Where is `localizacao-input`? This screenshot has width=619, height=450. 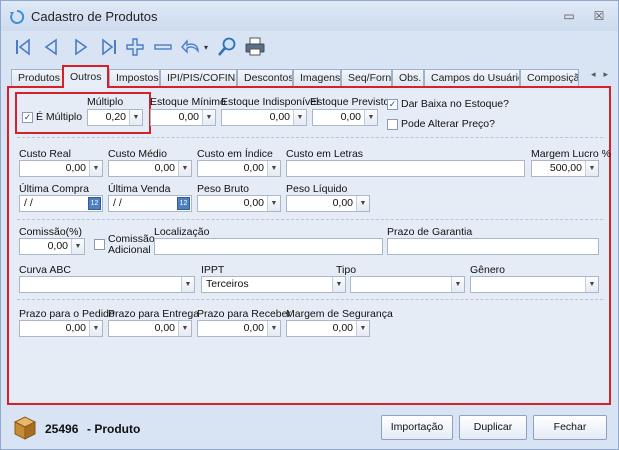 localizacao-input is located at coordinates (268, 246).